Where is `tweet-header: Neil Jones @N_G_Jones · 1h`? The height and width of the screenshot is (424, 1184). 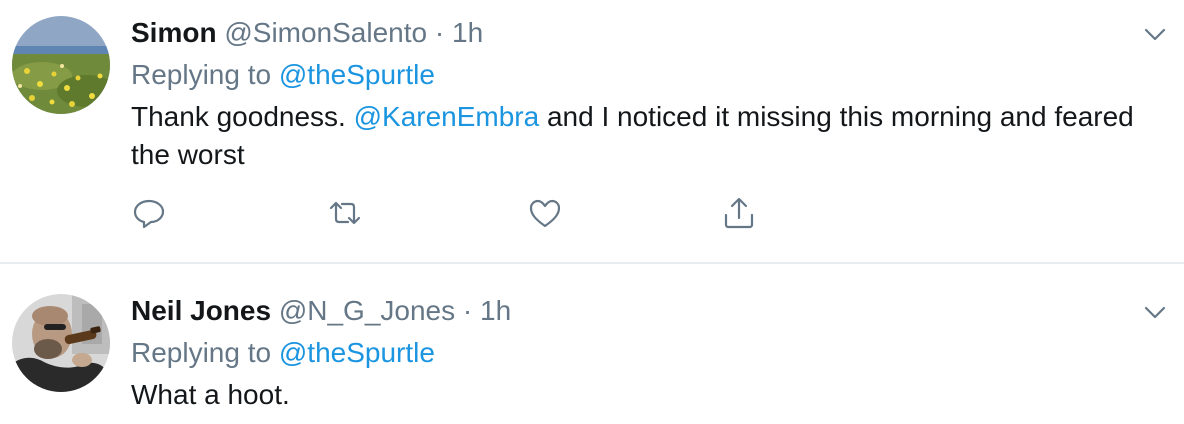
tweet-header: Neil Jones @N_G_Jones · 1h is located at coordinates (321, 311).